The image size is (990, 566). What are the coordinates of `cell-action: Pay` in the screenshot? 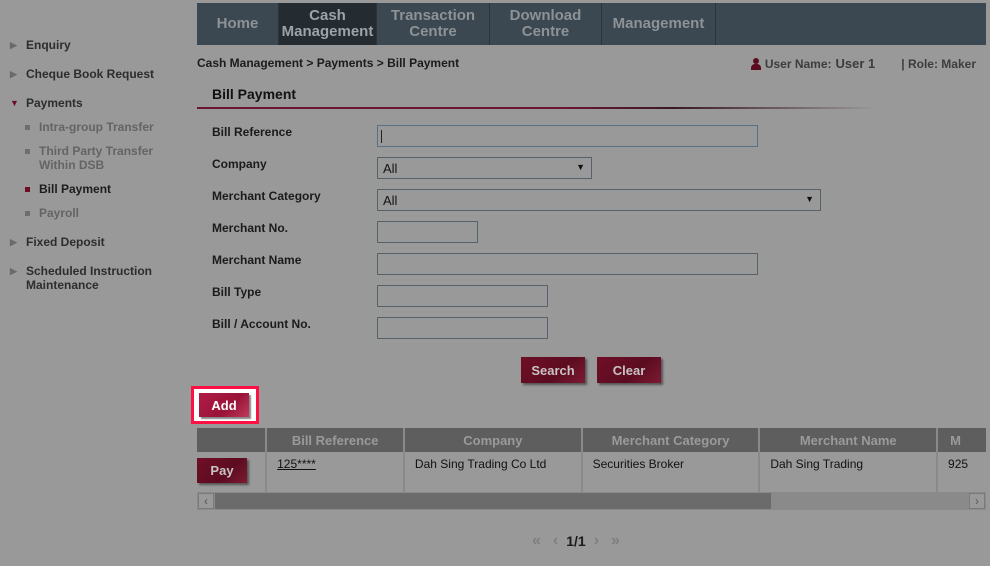 It's located at (232, 472).